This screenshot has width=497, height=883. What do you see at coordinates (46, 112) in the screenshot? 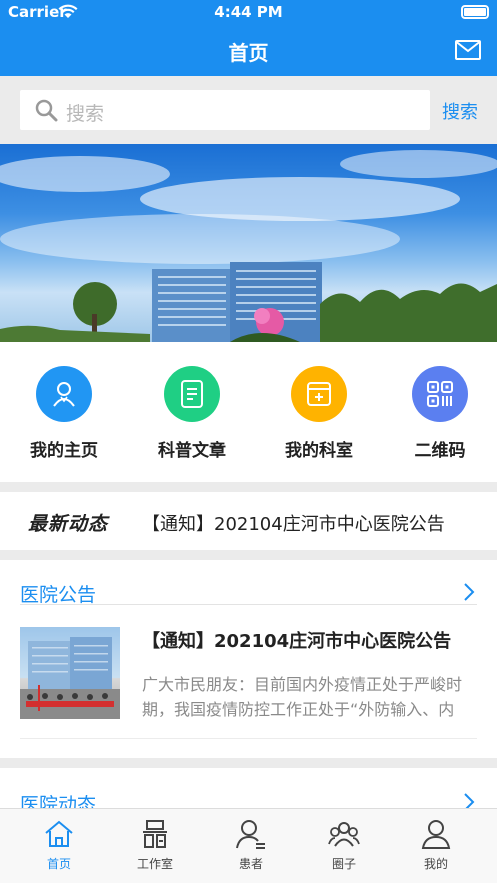
I see `search-icon` at bounding box center [46, 112].